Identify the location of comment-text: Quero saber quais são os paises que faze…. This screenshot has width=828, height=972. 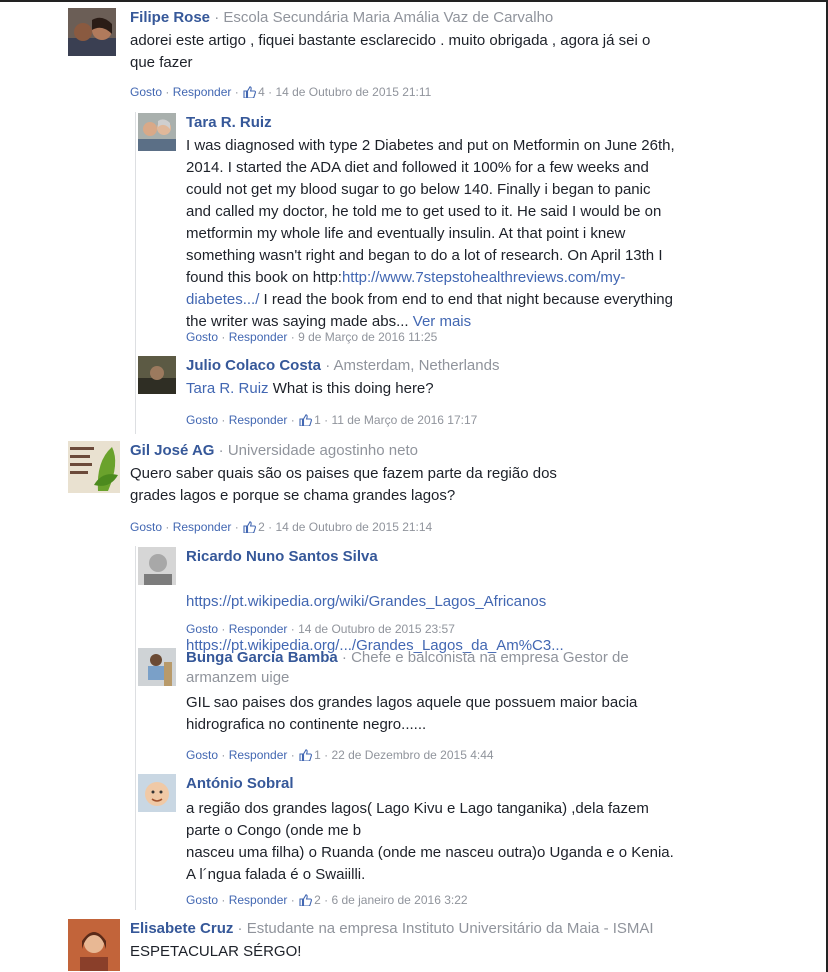
(343, 484).